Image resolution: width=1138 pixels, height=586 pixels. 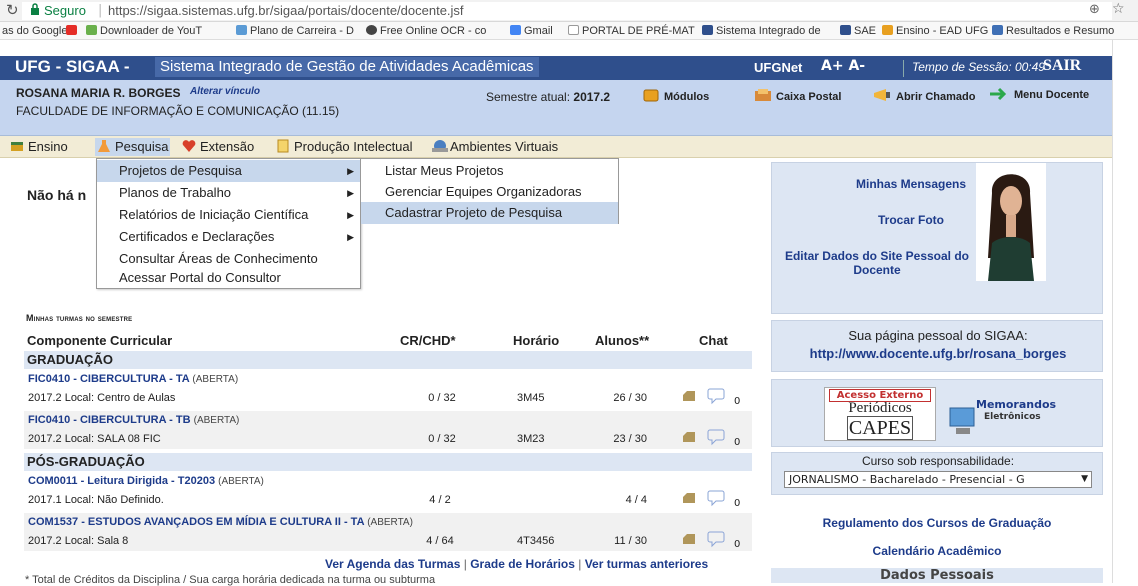 What do you see at coordinates (622, 340) in the screenshot?
I see `col-alunos: Alunos**` at bounding box center [622, 340].